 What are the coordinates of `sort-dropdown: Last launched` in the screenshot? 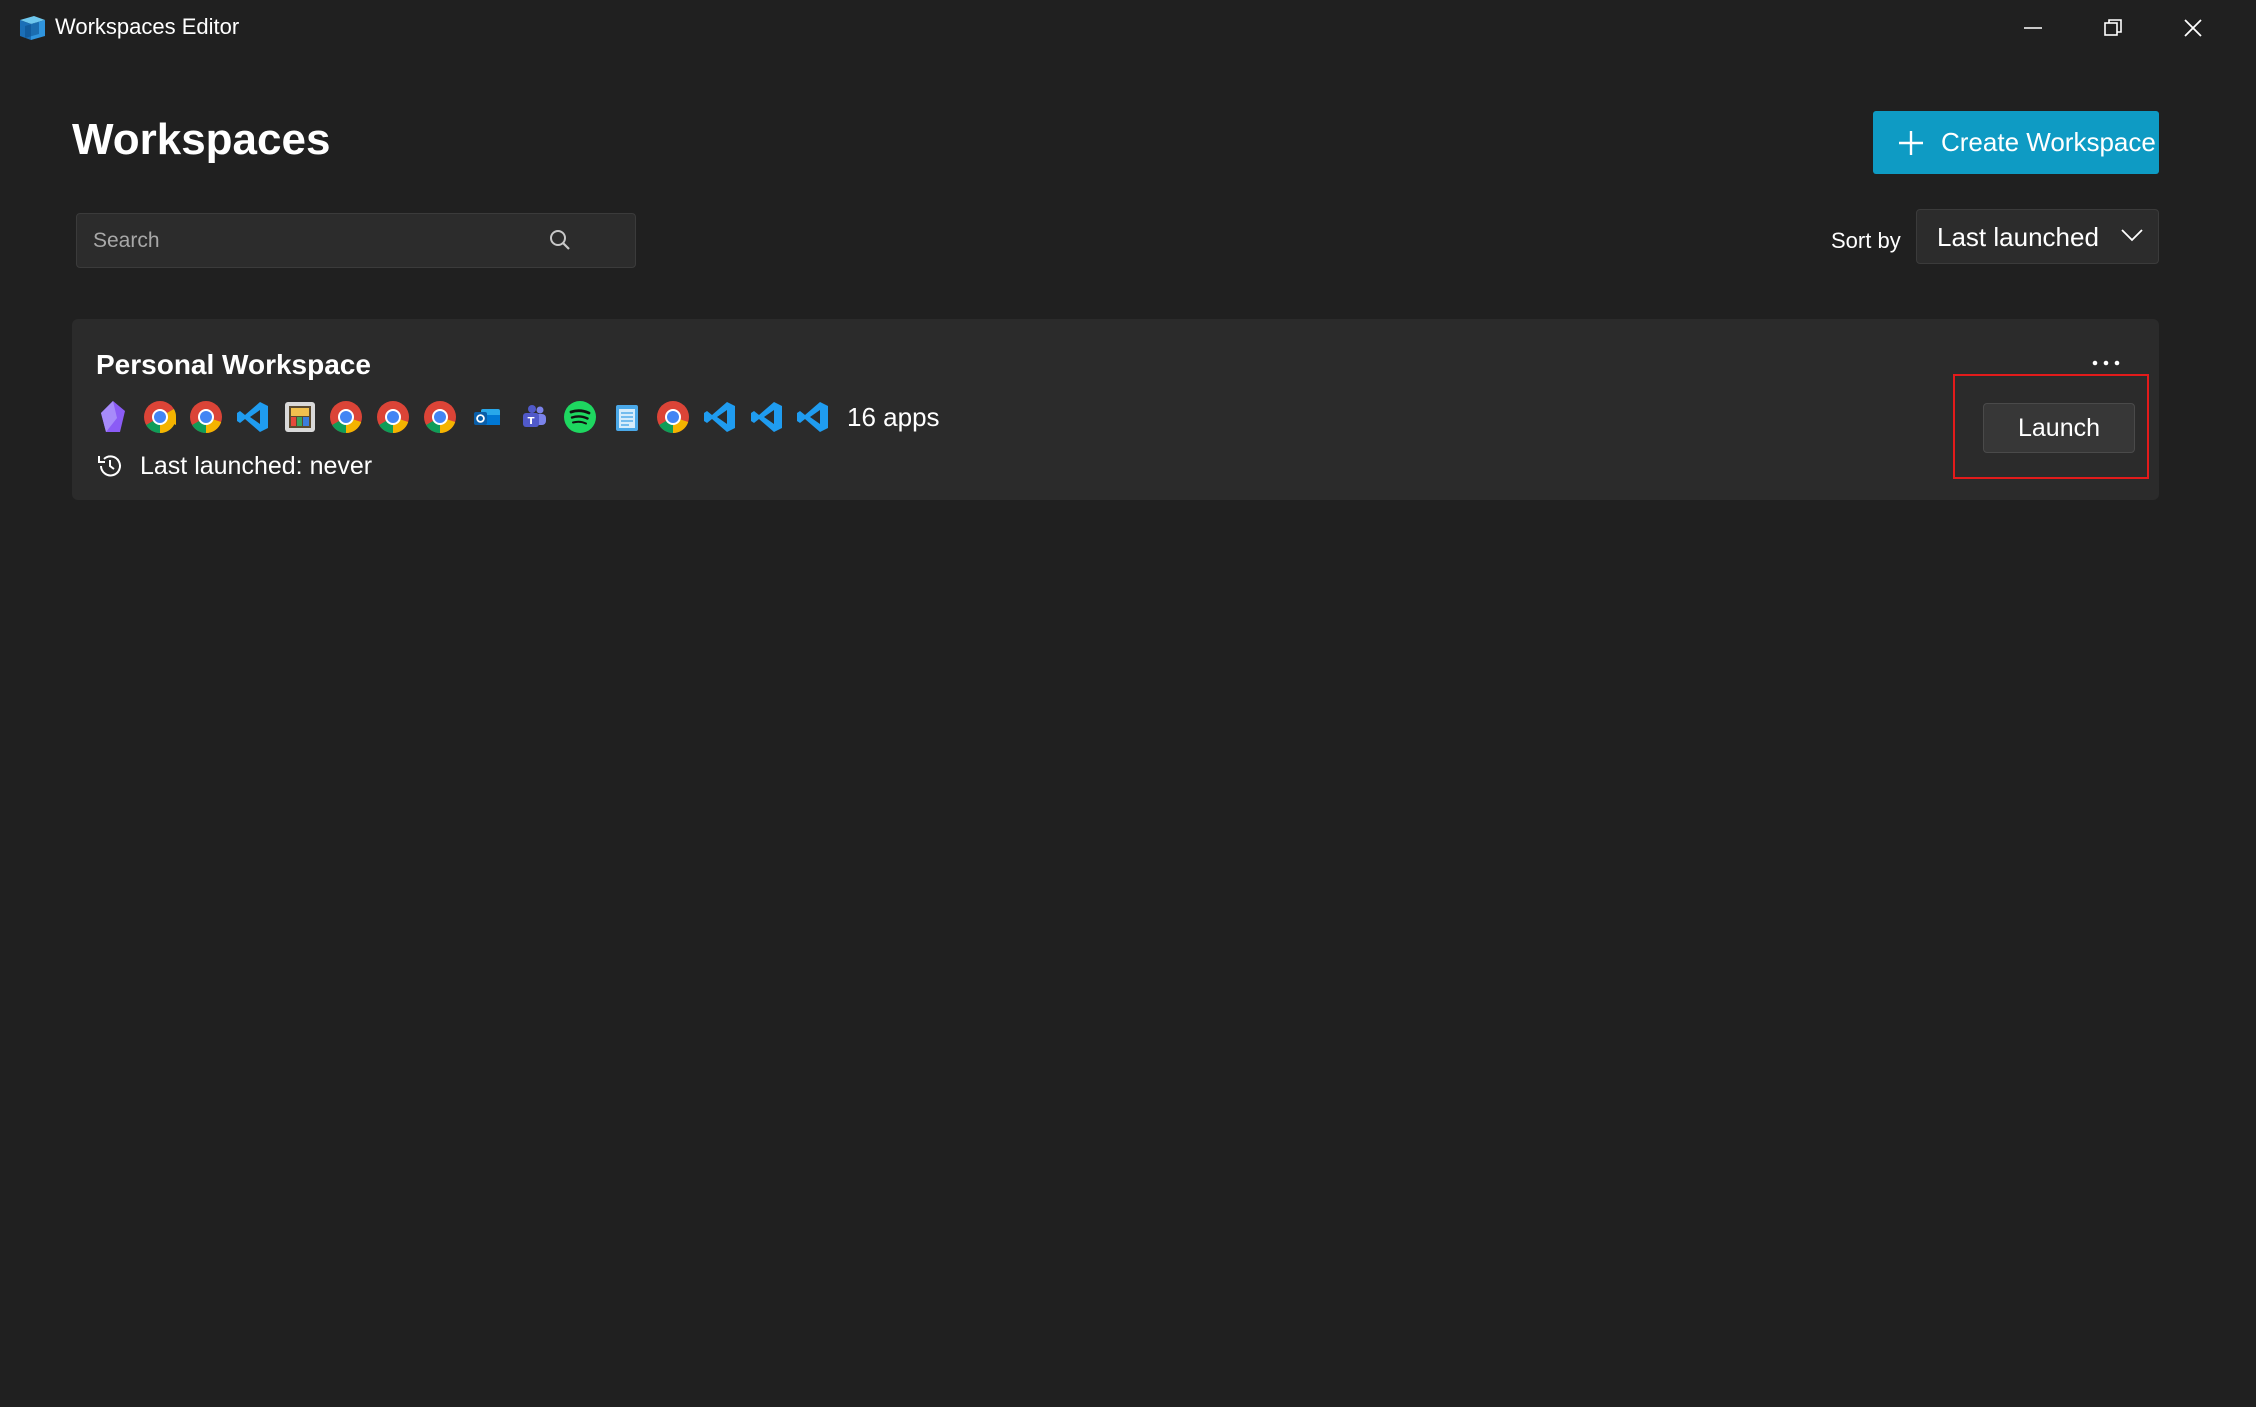 It's located at (2037, 236).